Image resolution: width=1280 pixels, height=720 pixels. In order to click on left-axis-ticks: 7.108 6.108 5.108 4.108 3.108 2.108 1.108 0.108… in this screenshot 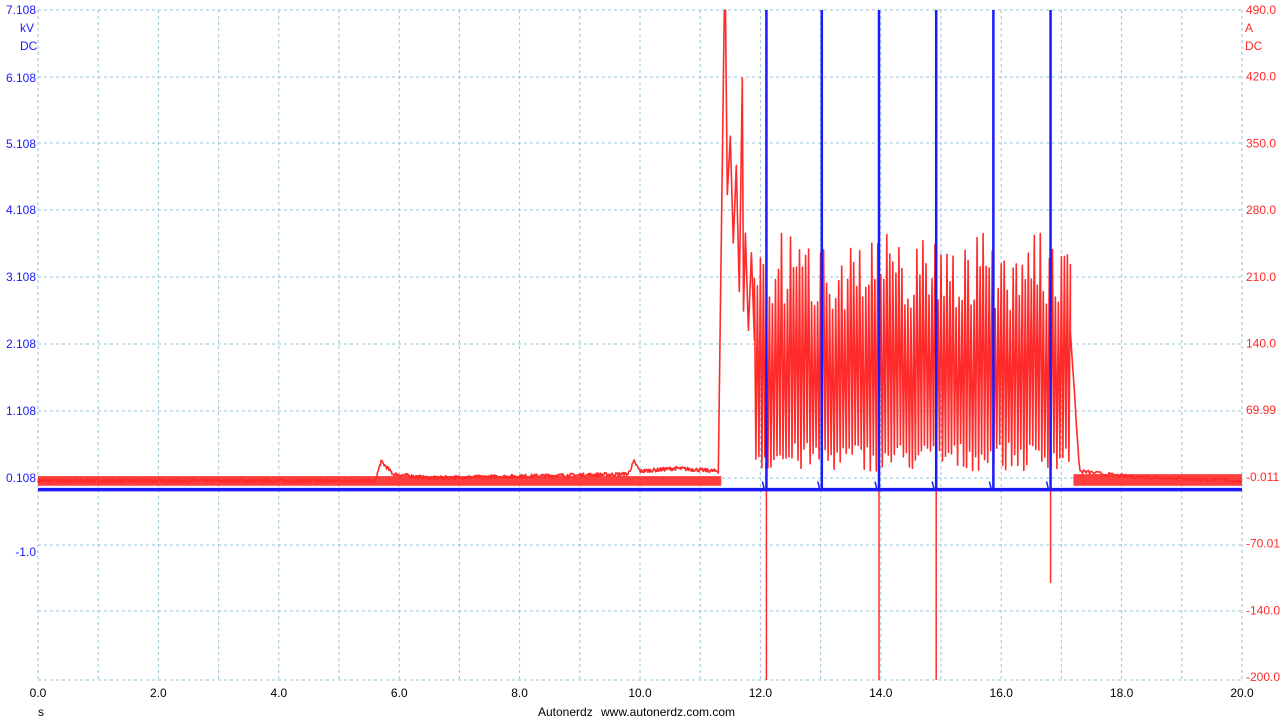, I will do `click(21, 281)`.